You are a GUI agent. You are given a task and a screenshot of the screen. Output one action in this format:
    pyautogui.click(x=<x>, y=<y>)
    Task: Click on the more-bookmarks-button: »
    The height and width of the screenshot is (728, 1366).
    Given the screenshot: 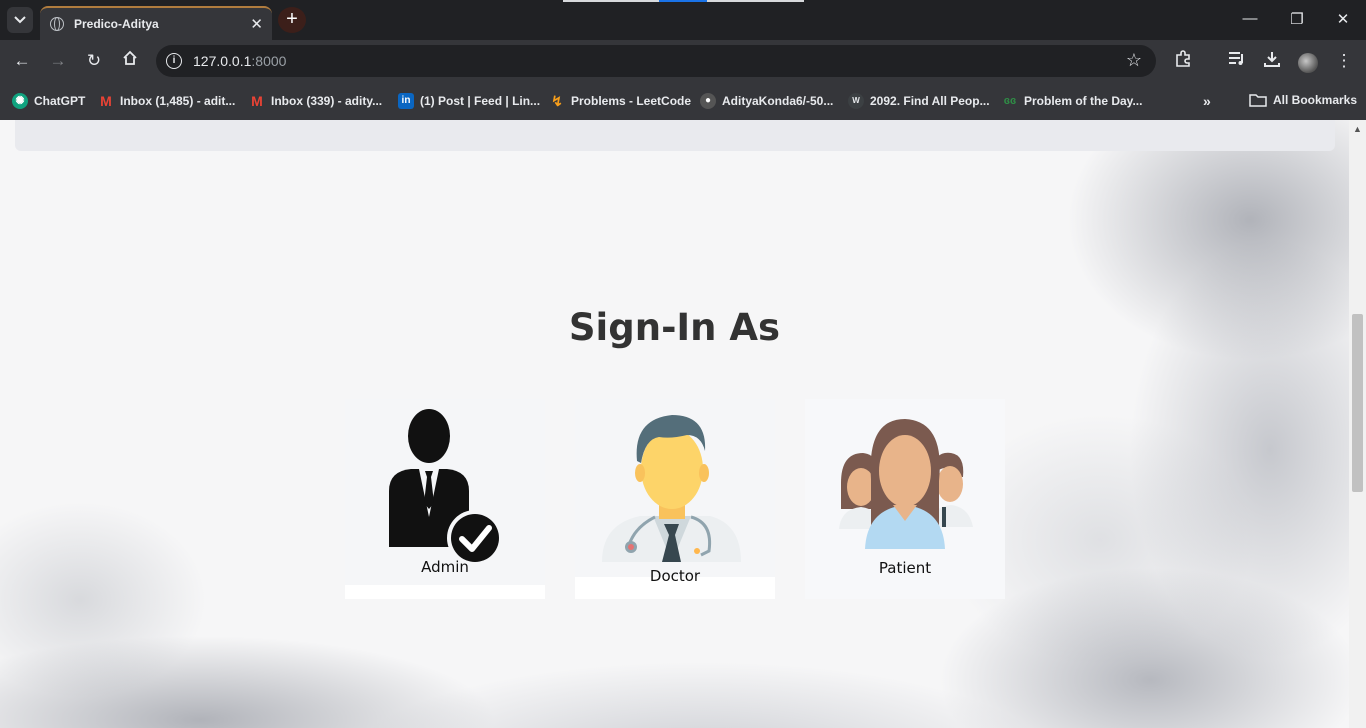 What is the action you would take?
    pyautogui.click(x=1207, y=101)
    